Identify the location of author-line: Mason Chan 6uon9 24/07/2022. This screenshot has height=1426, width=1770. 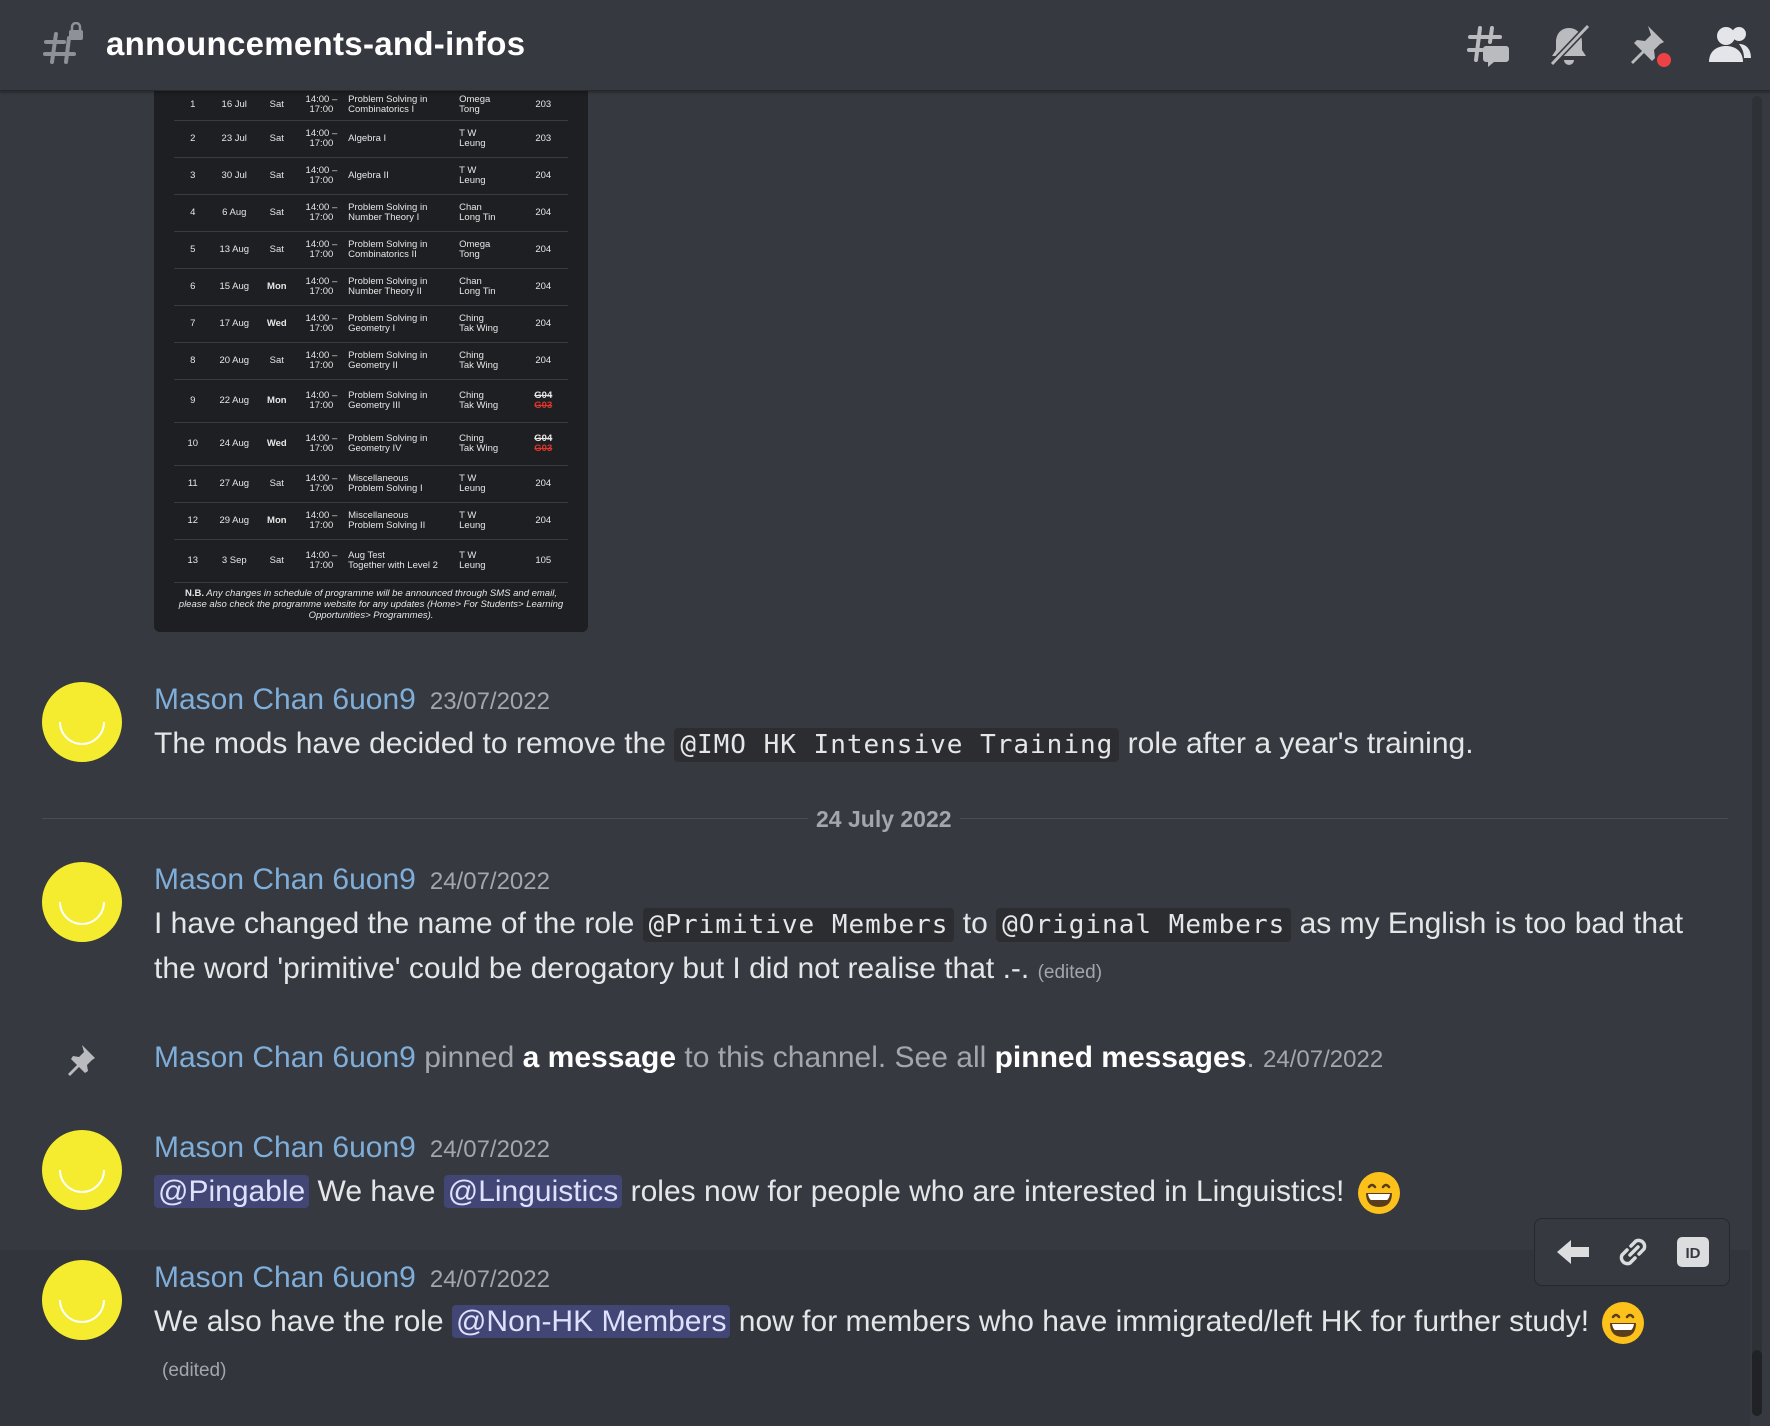
(352, 1149).